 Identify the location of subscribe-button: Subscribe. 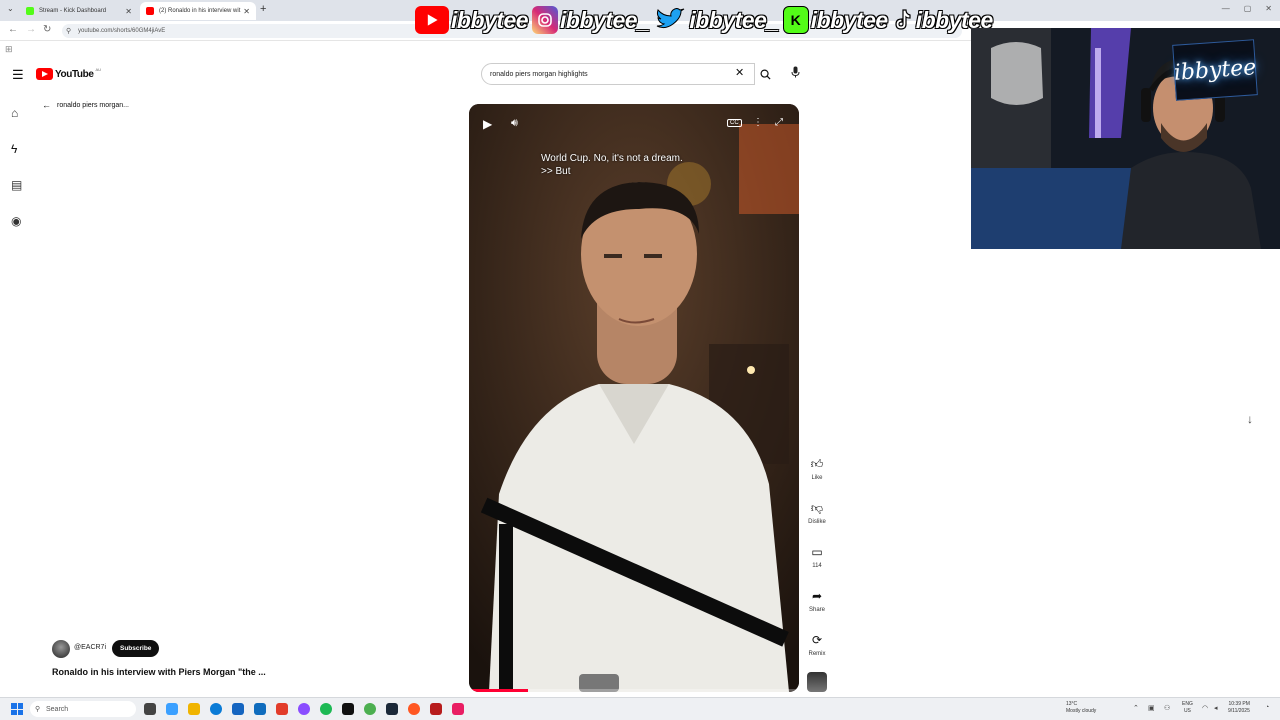
(136, 648).